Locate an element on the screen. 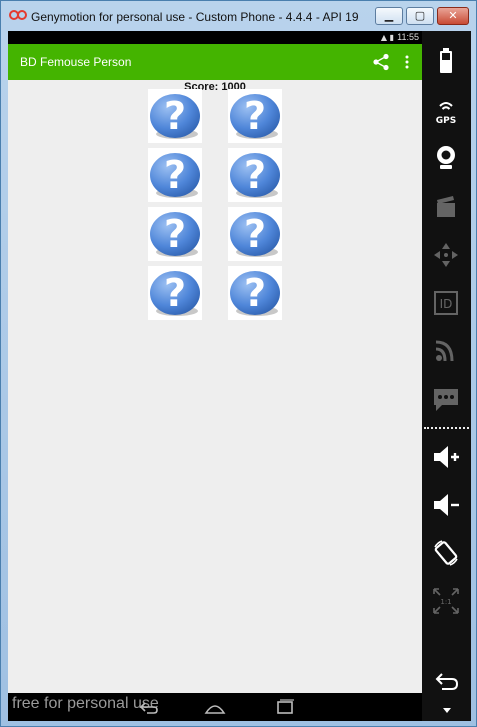  menu-down-icon is located at coordinates (447, 711).